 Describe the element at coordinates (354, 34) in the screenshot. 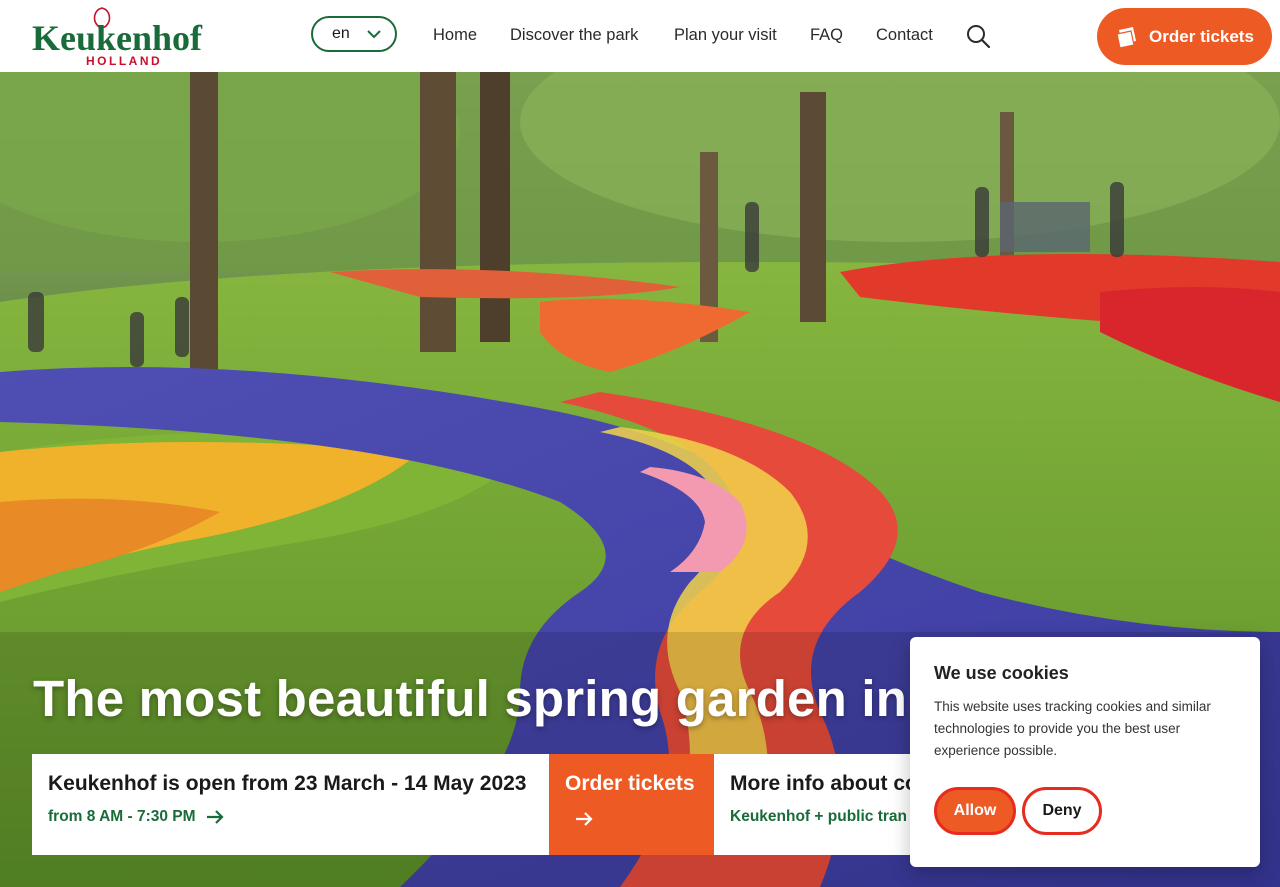

I see `language-selector: en` at that location.